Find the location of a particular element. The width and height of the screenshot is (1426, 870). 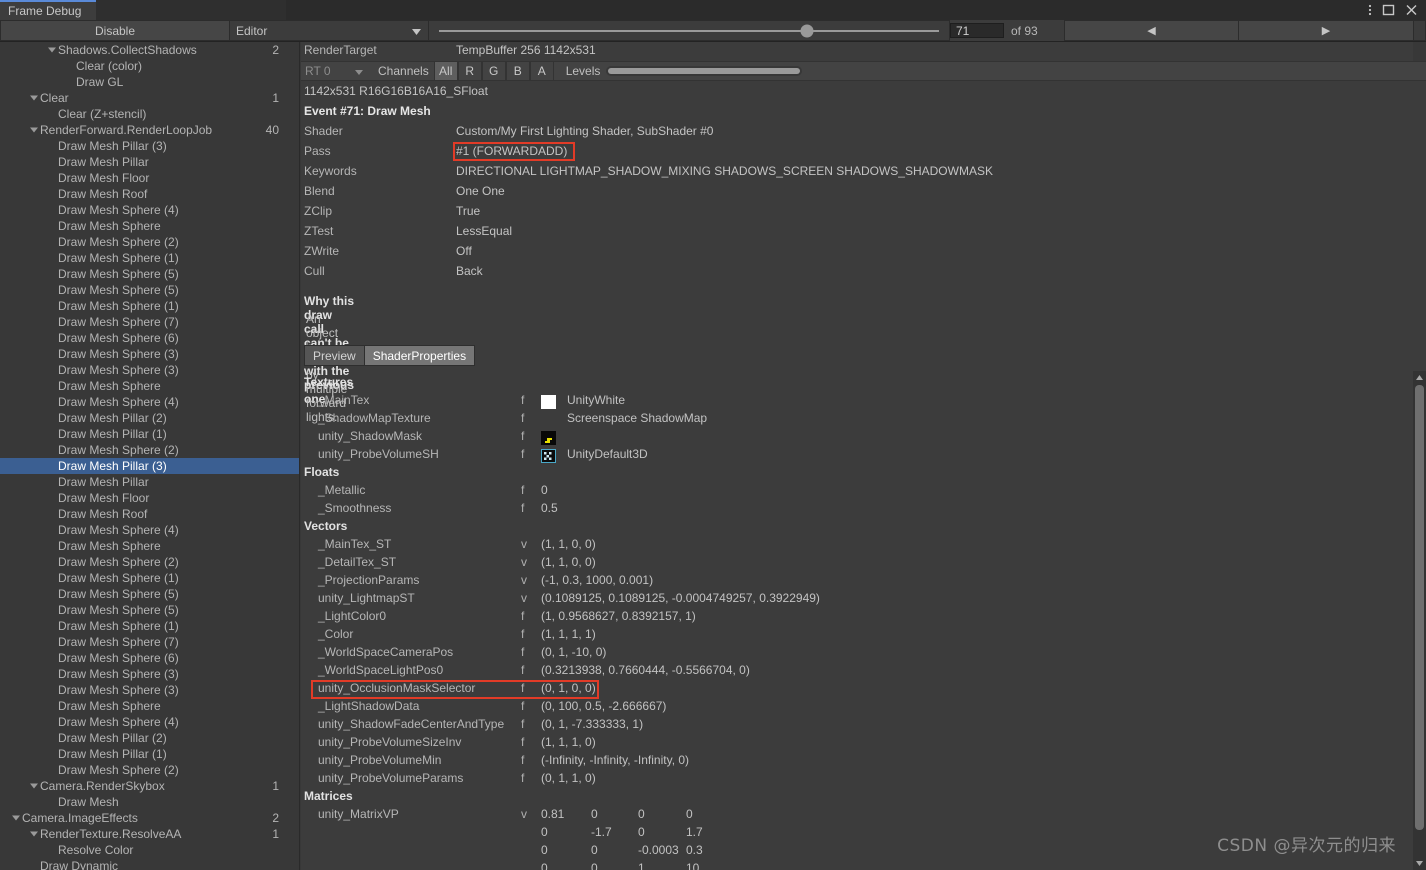

property-key: ZClip is located at coordinates (318, 211).